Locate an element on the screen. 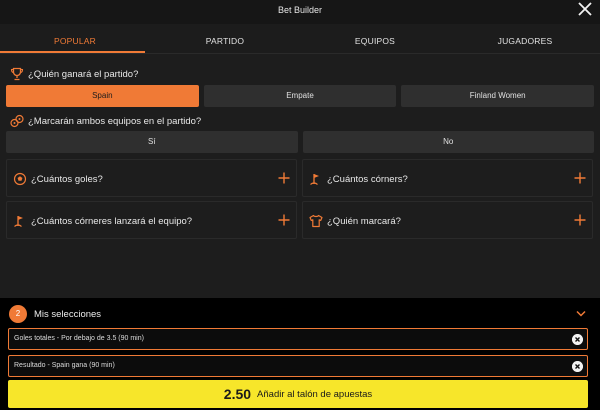 The image size is (600, 410). page-title: Bet Builder is located at coordinates (300, 10).